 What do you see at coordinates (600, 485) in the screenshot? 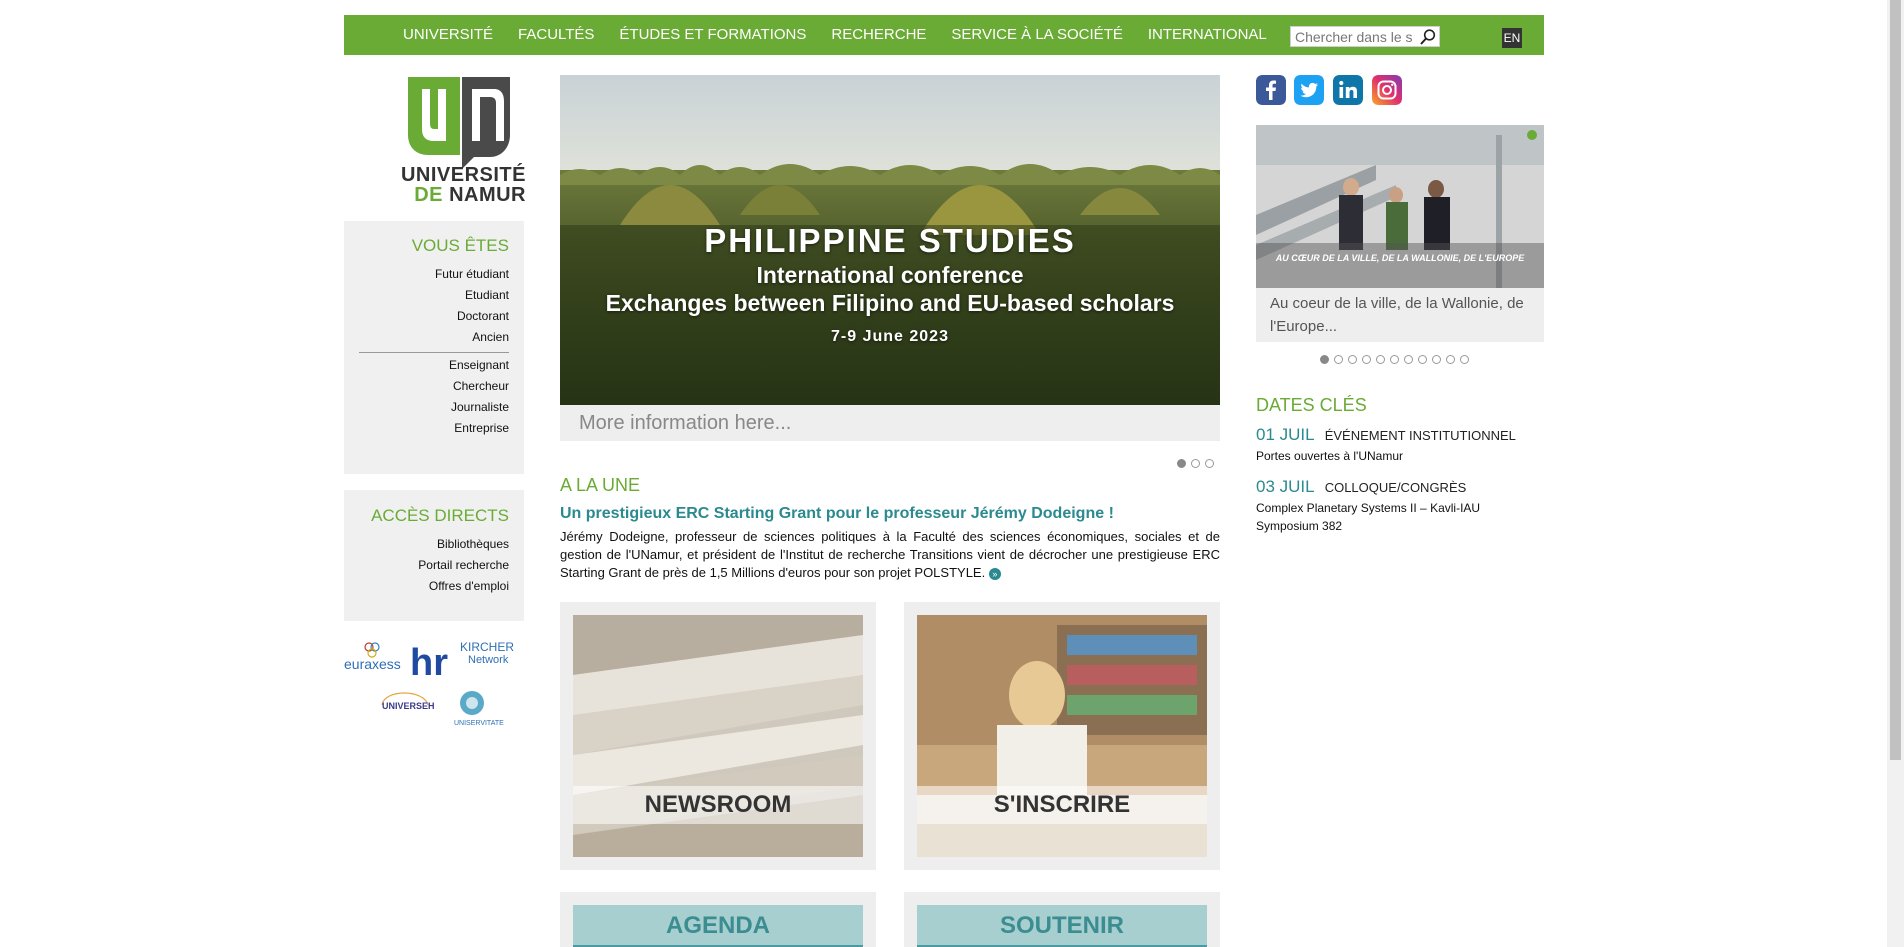
I see `a-la-une-title: A LA UNE` at bounding box center [600, 485].